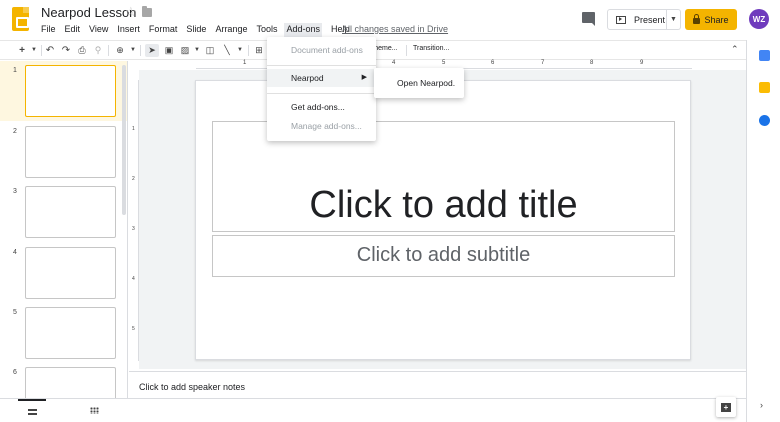 The image size is (780, 422). Describe the element at coordinates (650, 19) in the screenshot. I see `present-label: Present` at that location.